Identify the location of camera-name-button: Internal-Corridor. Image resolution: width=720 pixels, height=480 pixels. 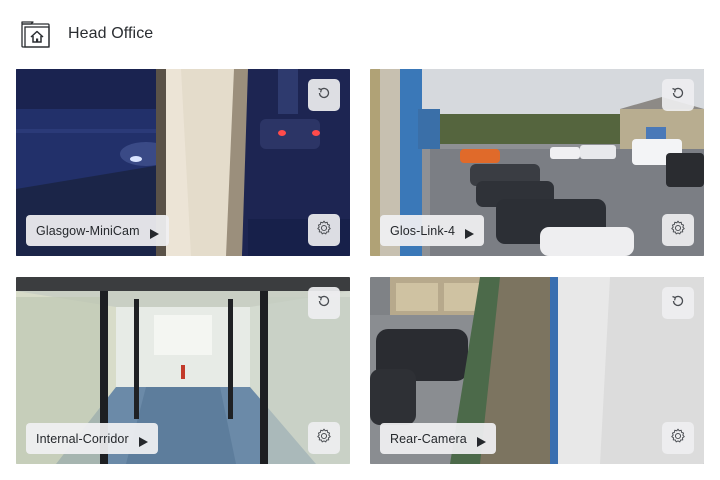
(92, 438).